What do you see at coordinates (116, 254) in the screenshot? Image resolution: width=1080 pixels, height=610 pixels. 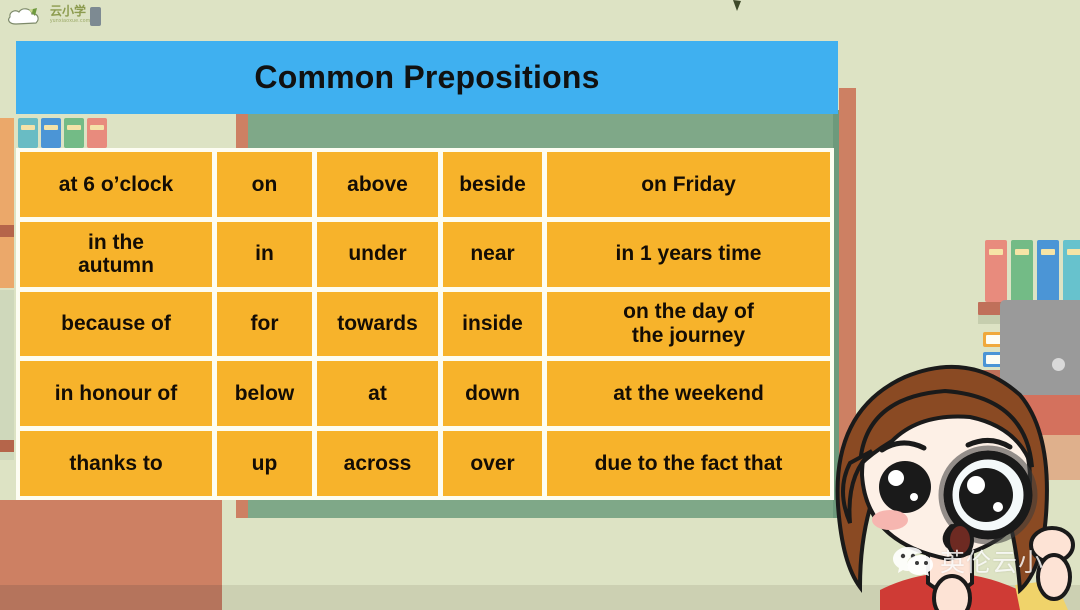 I see `table-cell: in the autumn` at bounding box center [116, 254].